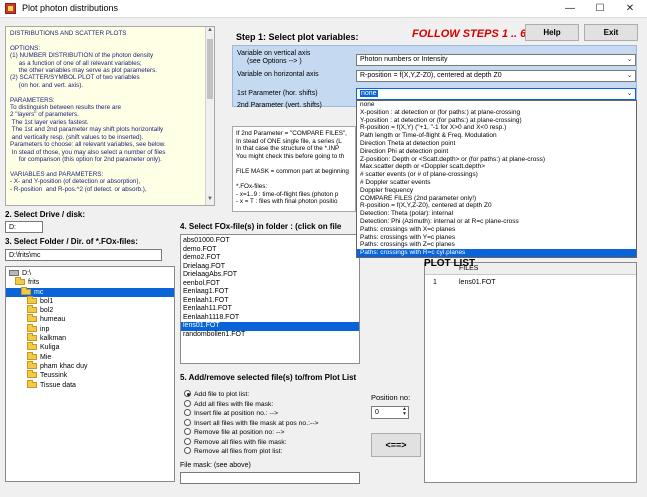  I want to click on scroll-up-icon: ▲, so click(210, 31).